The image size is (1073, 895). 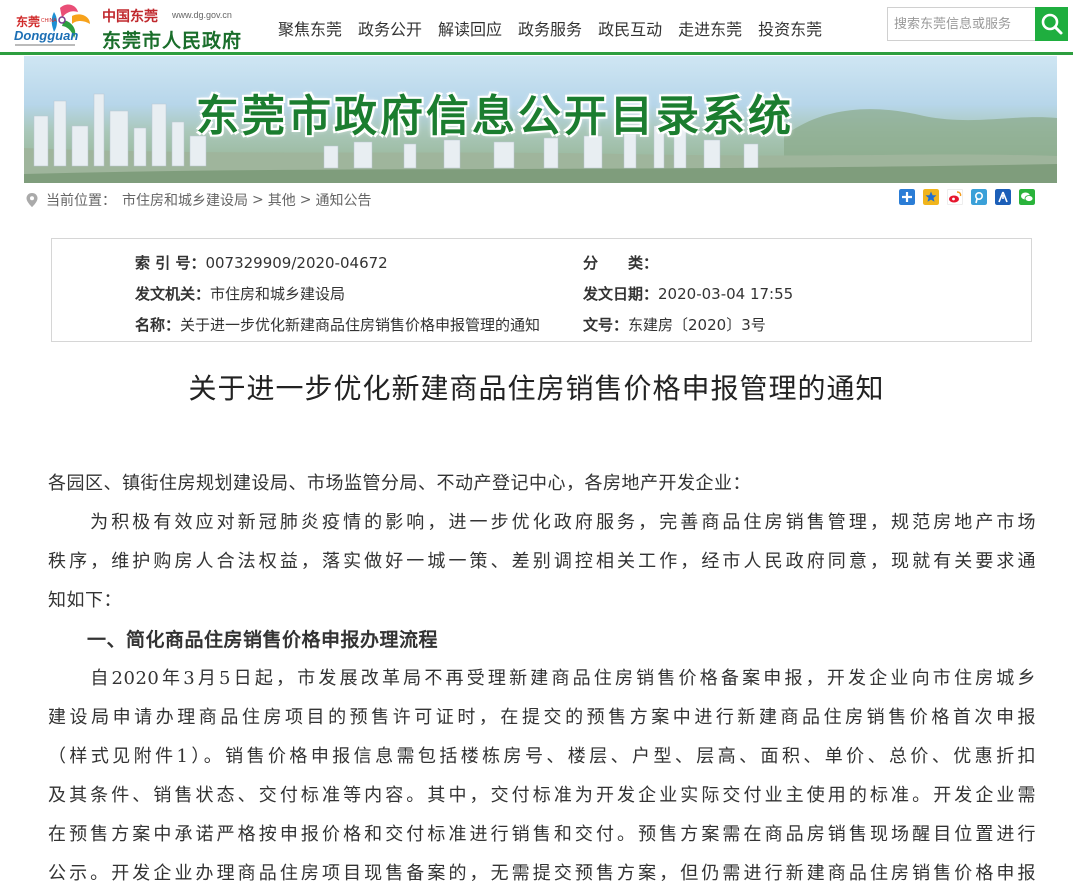 I want to click on dongguan-logo-icon: 东莞 CHINA Dongguan, so click(x=52, y=25).